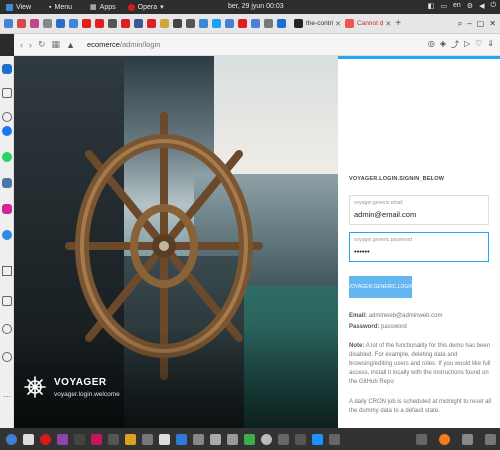  Describe the element at coordinates (349, 23) in the screenshot. I see `tab-icon-error` at that location.